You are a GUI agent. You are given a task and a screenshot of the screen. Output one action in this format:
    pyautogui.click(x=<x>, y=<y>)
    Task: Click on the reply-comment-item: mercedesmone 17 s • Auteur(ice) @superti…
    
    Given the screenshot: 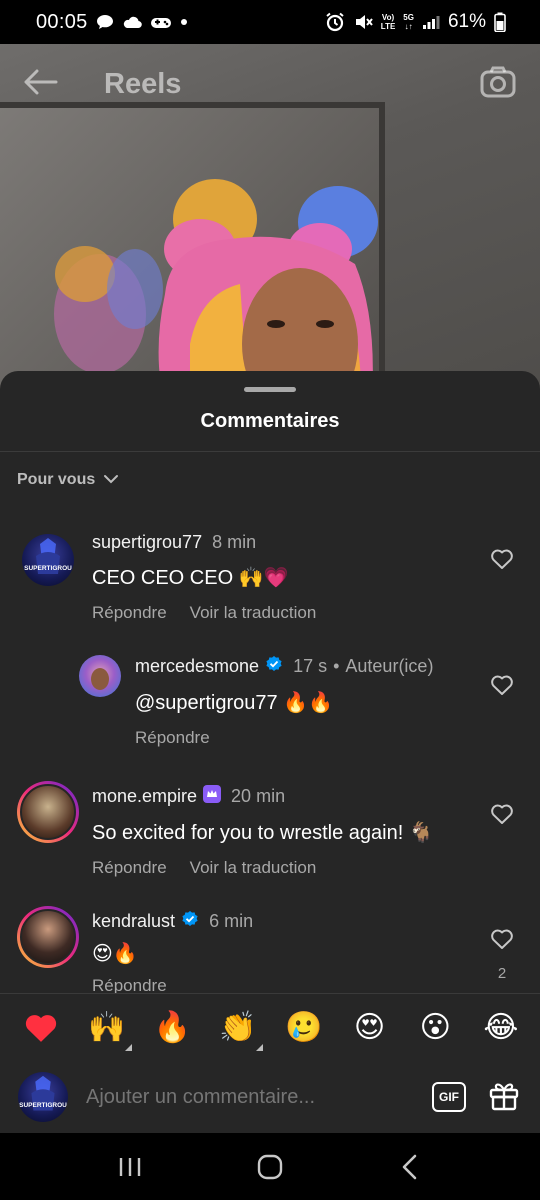 What is the action you would take?
    pyautogui.click(x=270, y=701)
    